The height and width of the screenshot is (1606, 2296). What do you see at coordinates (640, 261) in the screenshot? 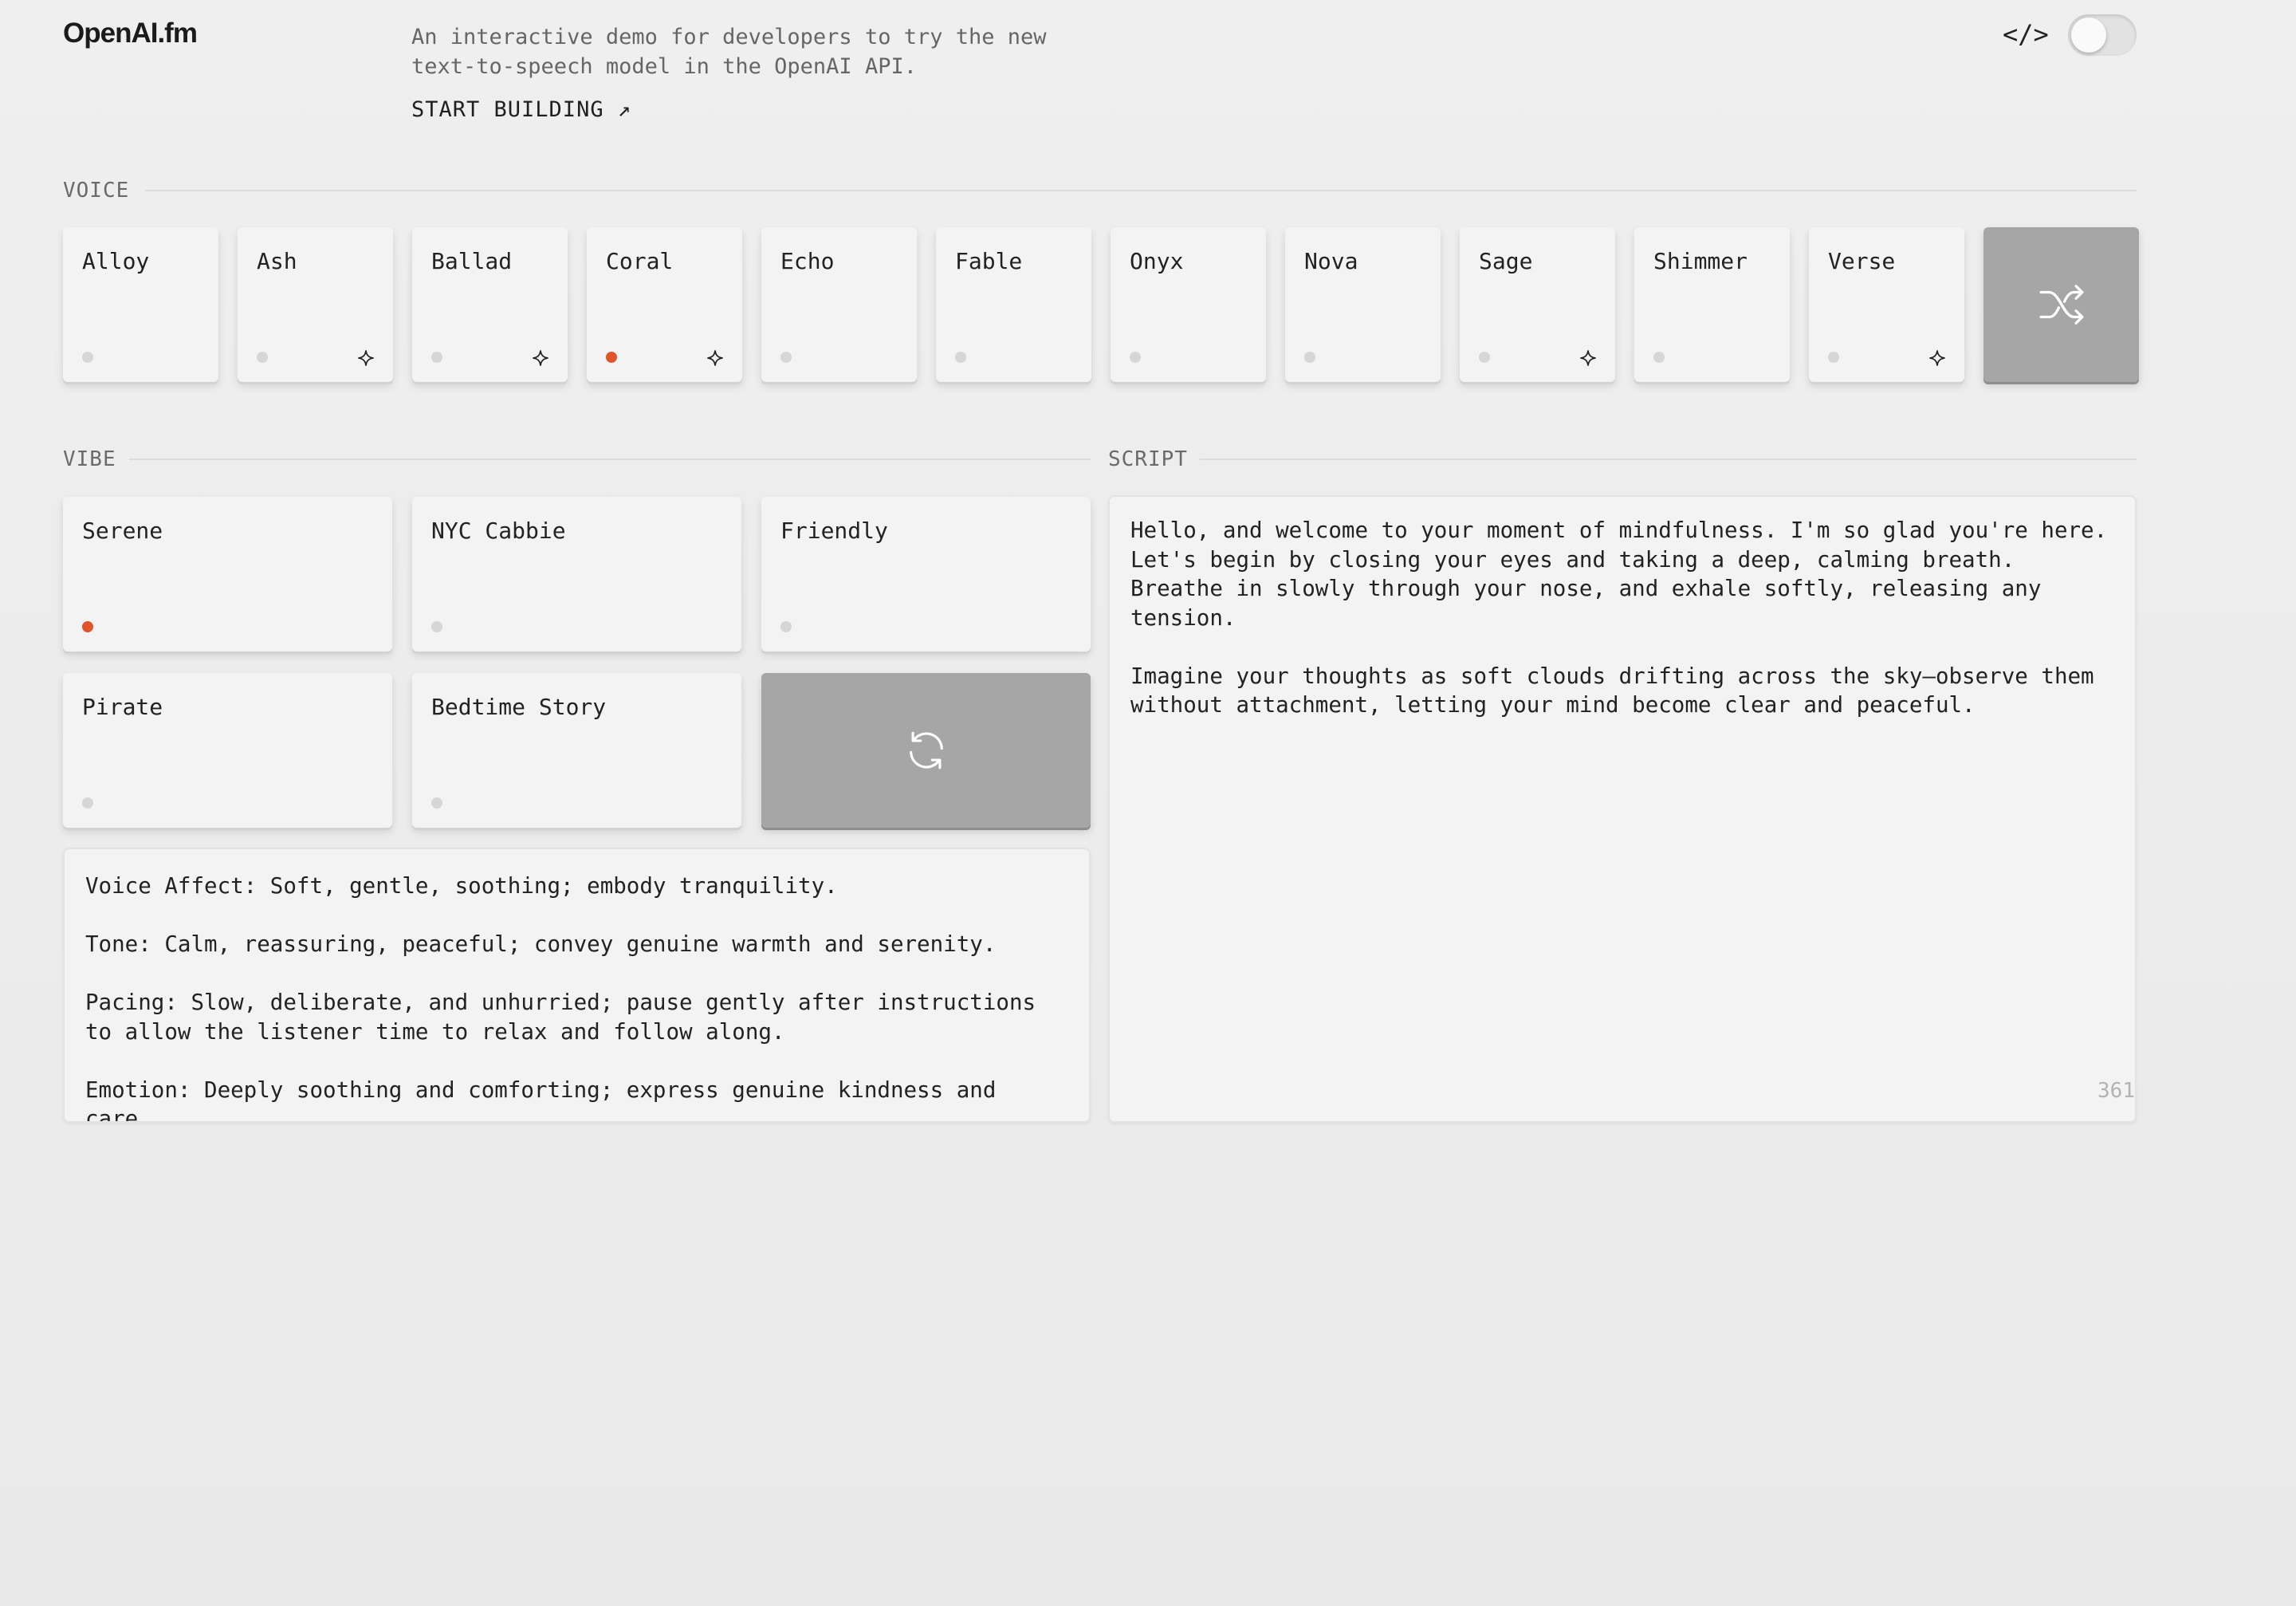
I see `voice-label: Coral` at bounding box center [640, 261].